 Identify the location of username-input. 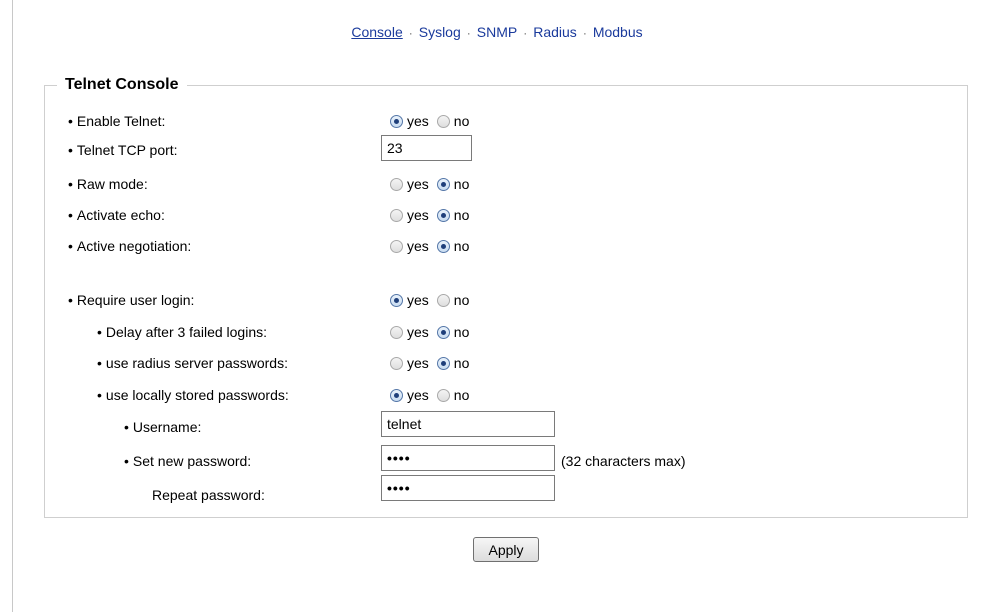
(468, 424).